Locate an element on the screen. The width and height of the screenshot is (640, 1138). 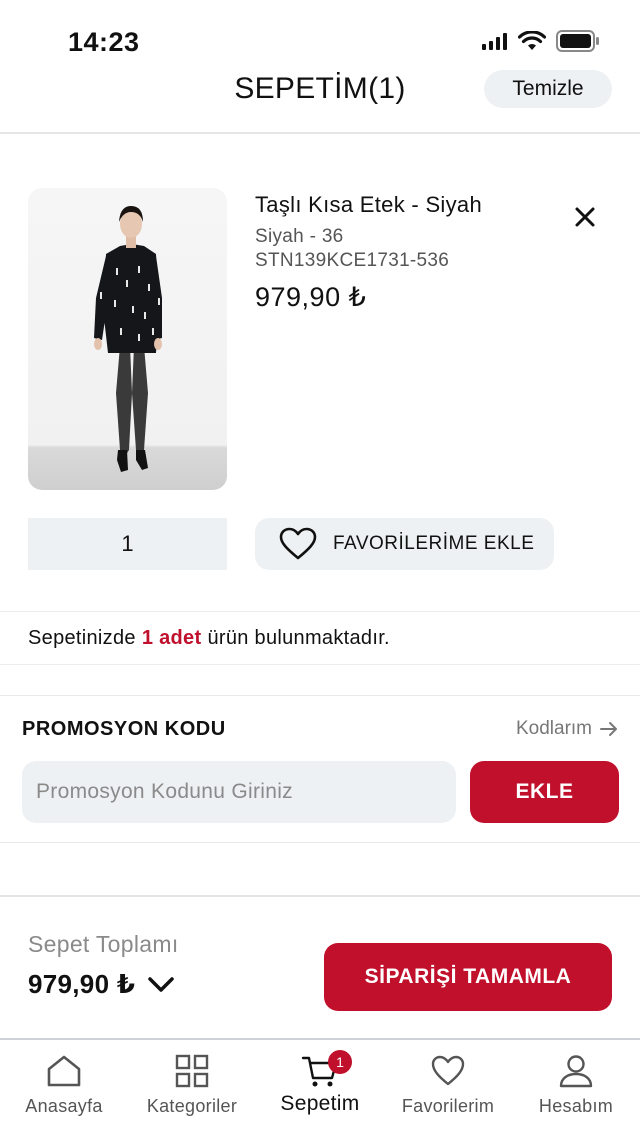
signal-icon is located at coordinates (494, 41).